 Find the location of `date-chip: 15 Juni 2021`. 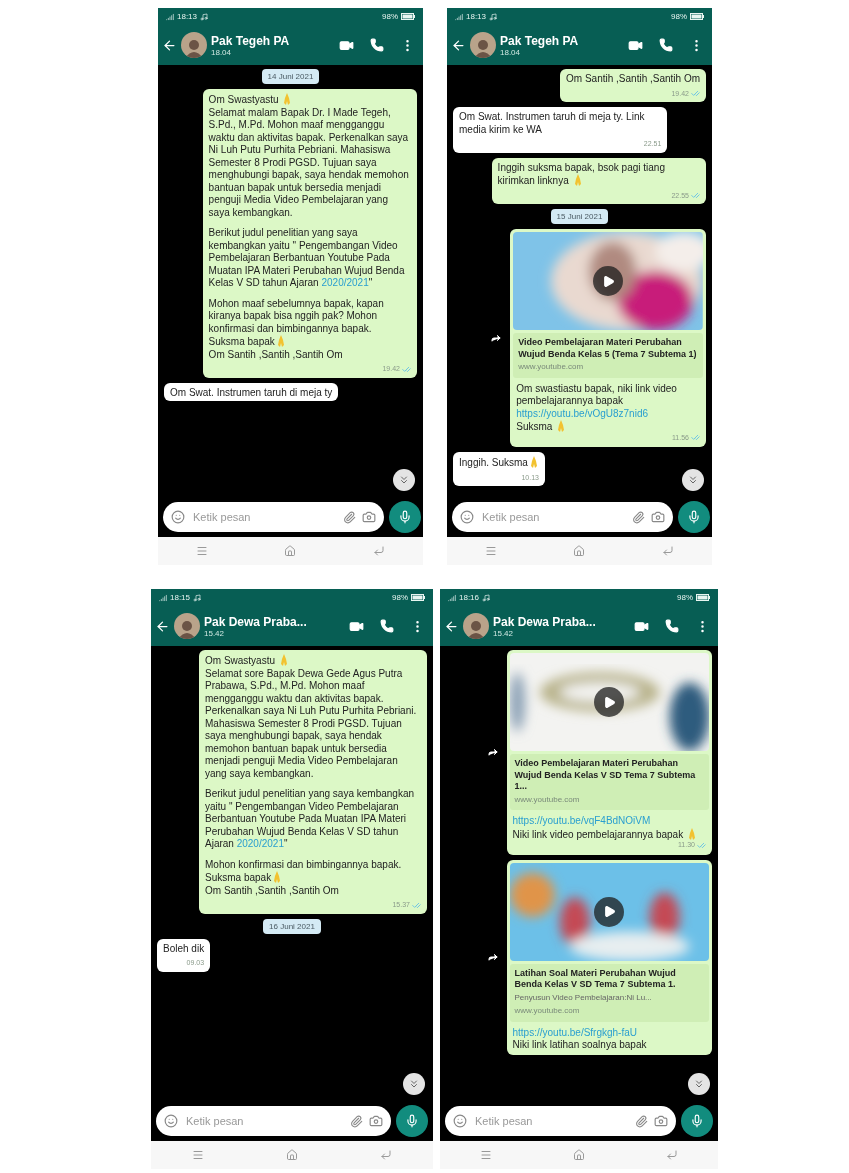

date-chip: 15 Juni 2021 is located at coordinates (579, 216).